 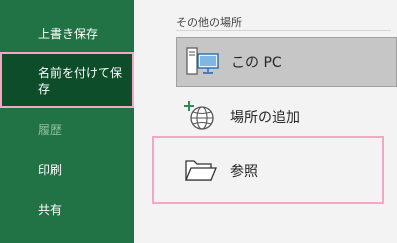 I want to click on nav-item-label: 上書き保存, so click(x=68, y=34).